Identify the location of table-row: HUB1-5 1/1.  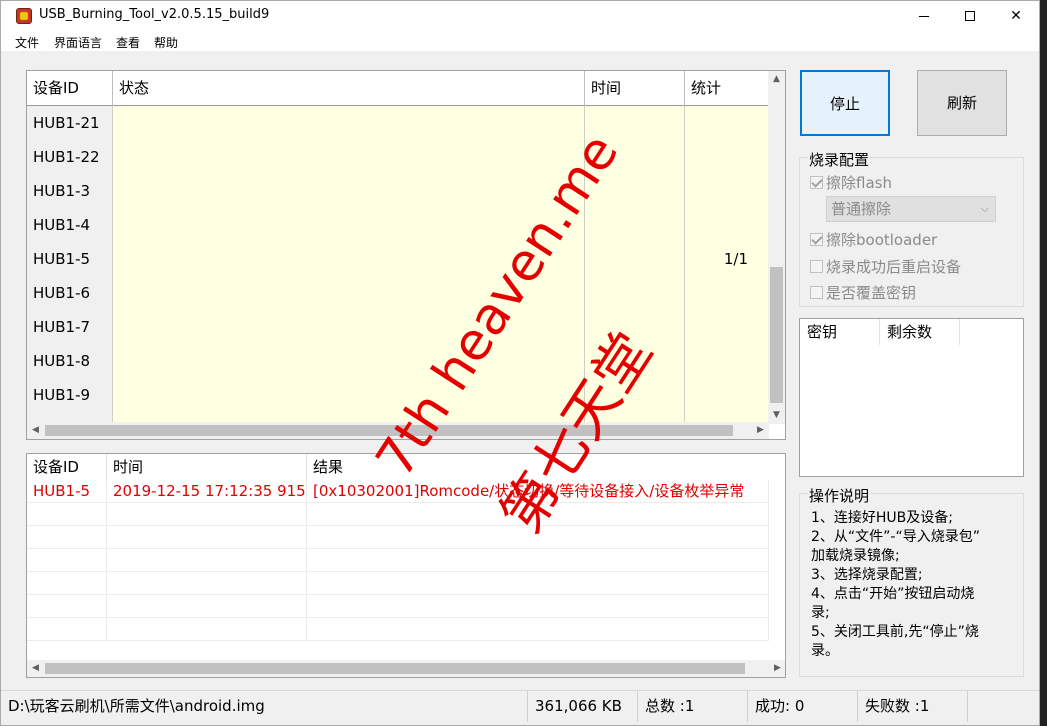
(398, 259).